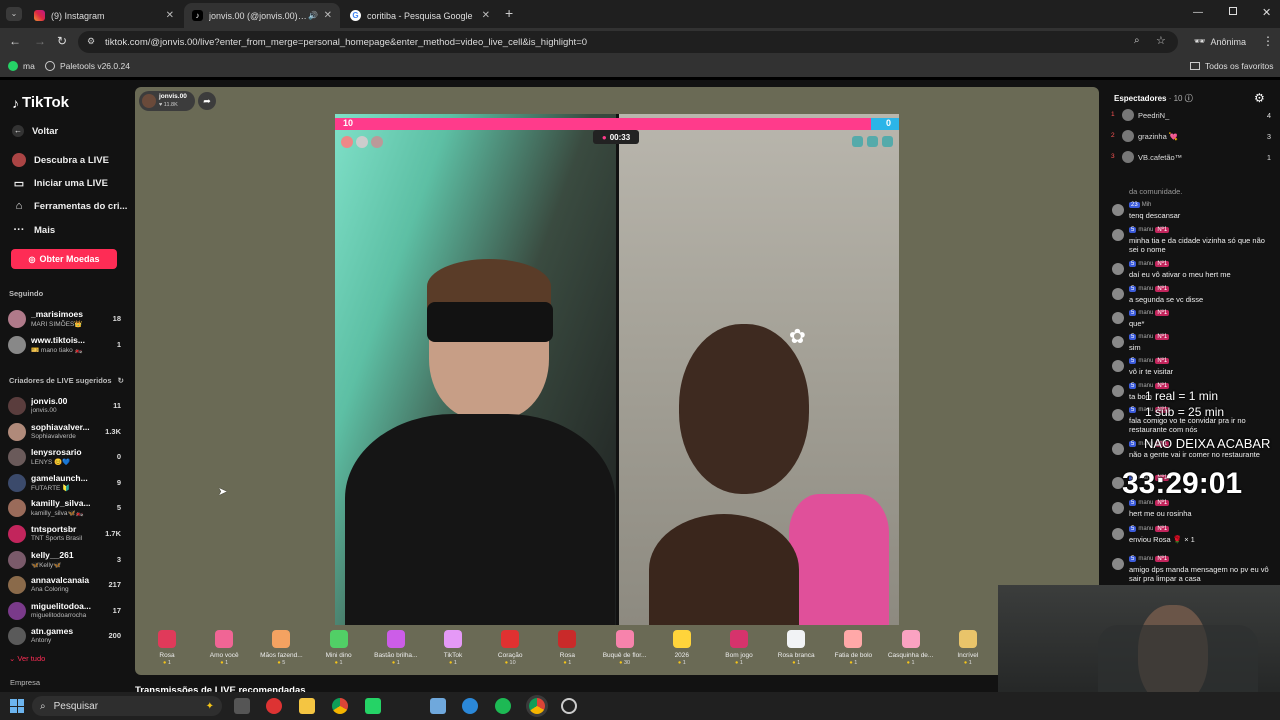 The width and height of the screenshot is (1280, 720). I want to click on gift-item: Rosa branca ● 1, so click(796, 648).